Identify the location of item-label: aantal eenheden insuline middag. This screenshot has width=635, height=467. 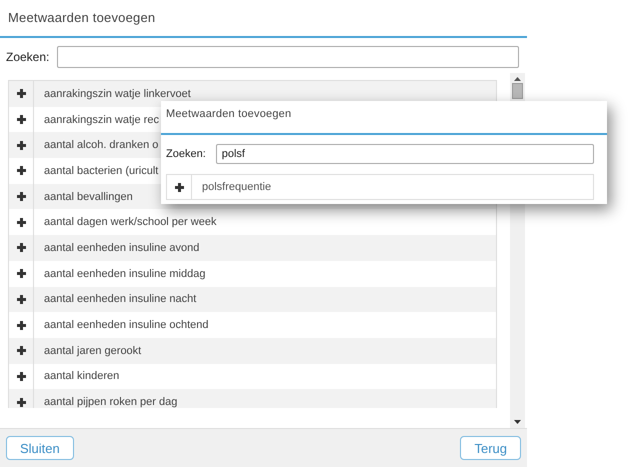
(120, 274).